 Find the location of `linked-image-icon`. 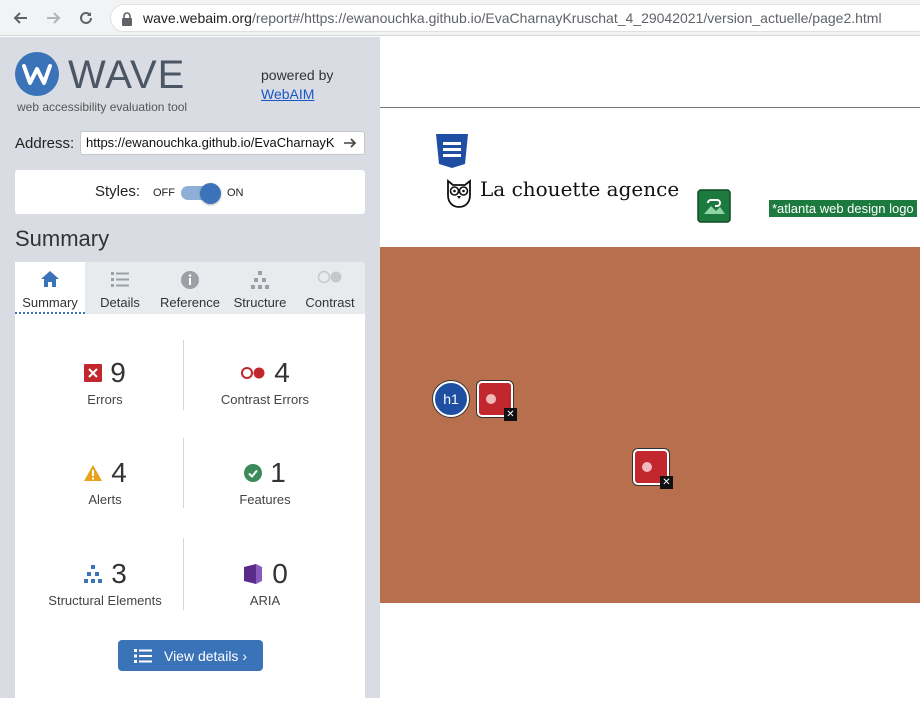

linked-image-icon is located at coordinates (714, 206).